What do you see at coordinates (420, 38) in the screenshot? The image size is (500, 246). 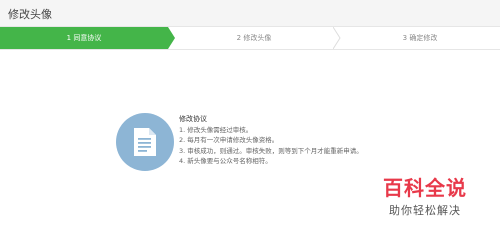 I see `step-confirm-change: 3 确定修改` at bounding box center [420, 38].